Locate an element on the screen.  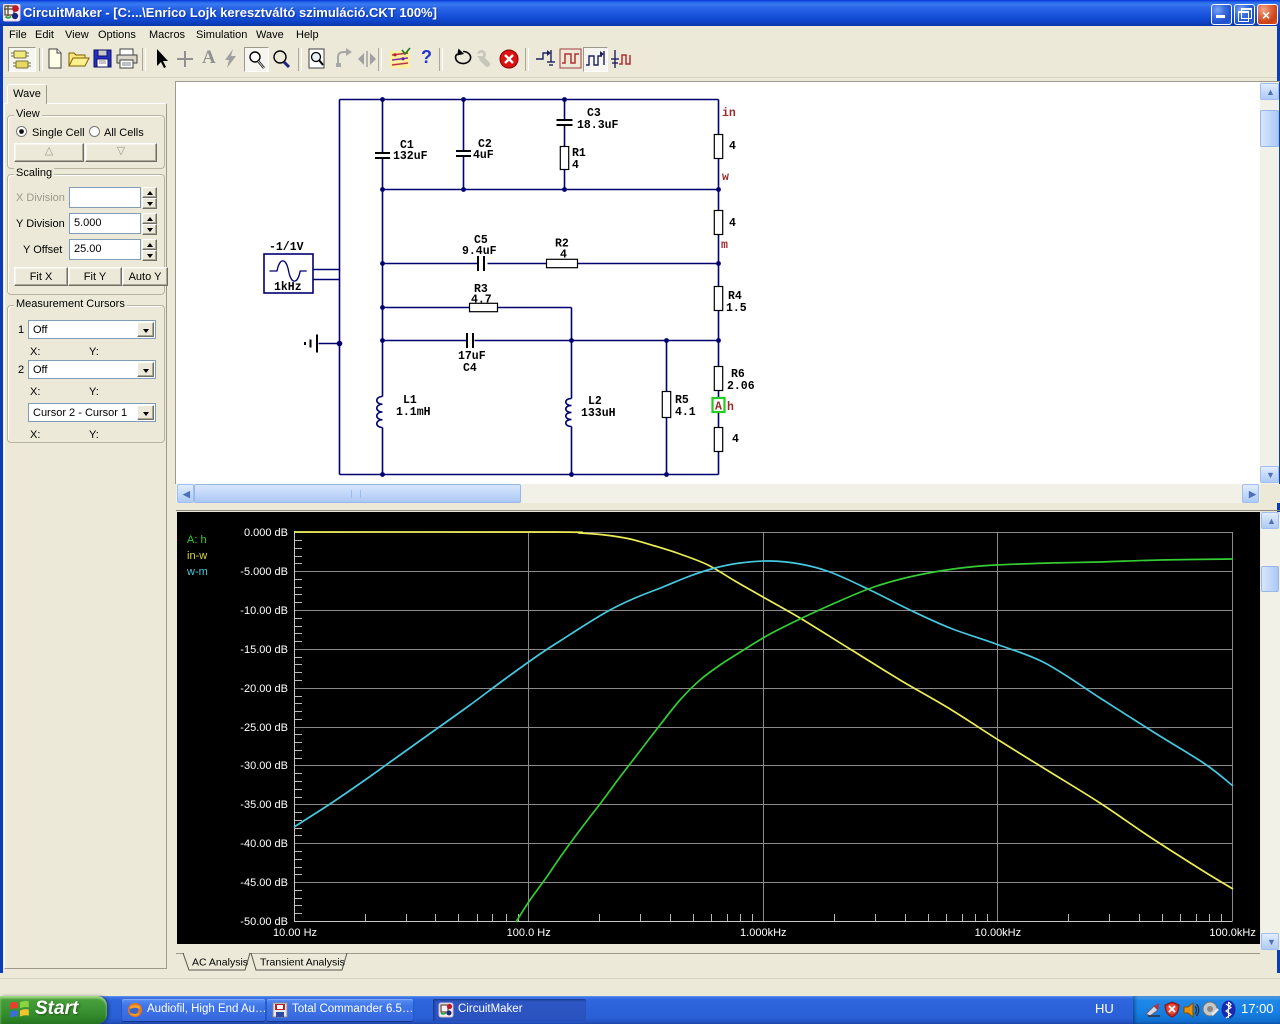
svg-text: 10.00 Hz is located at coordinates (295, 933).